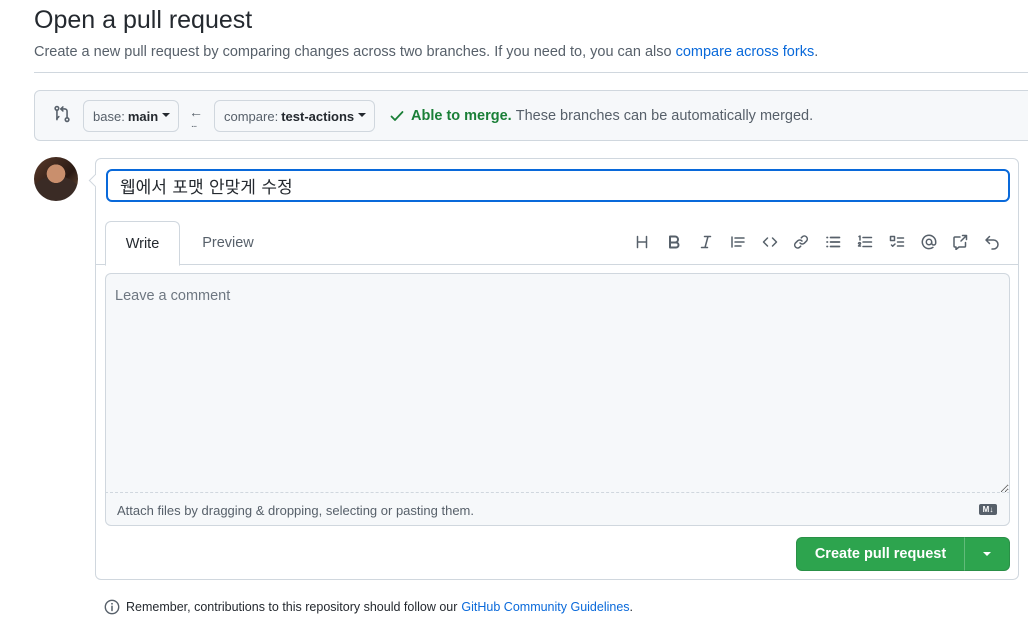 The width and height of the screenshot is (1028, 625). Describe the element at coordinates (558, 185) in the screenshot. I see `title-input` at that location.